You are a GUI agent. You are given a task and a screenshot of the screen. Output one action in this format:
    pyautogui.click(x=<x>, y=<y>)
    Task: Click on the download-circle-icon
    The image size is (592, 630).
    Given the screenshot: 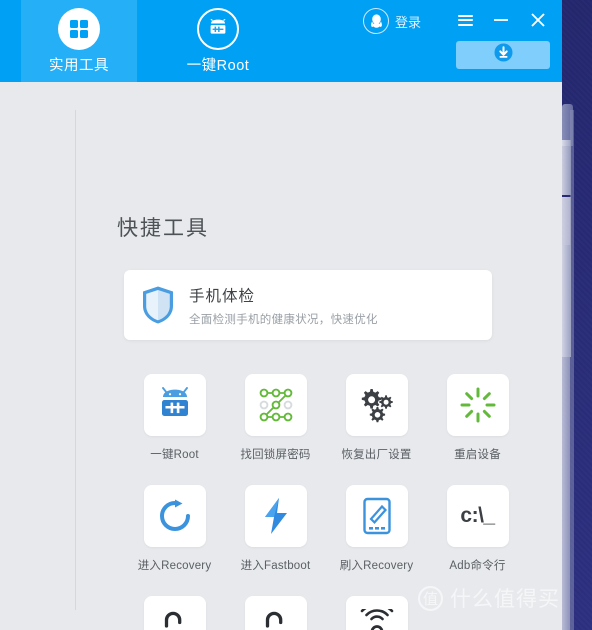 What is the action you would take?
    pyautogui.click(x=503, y=55)
    